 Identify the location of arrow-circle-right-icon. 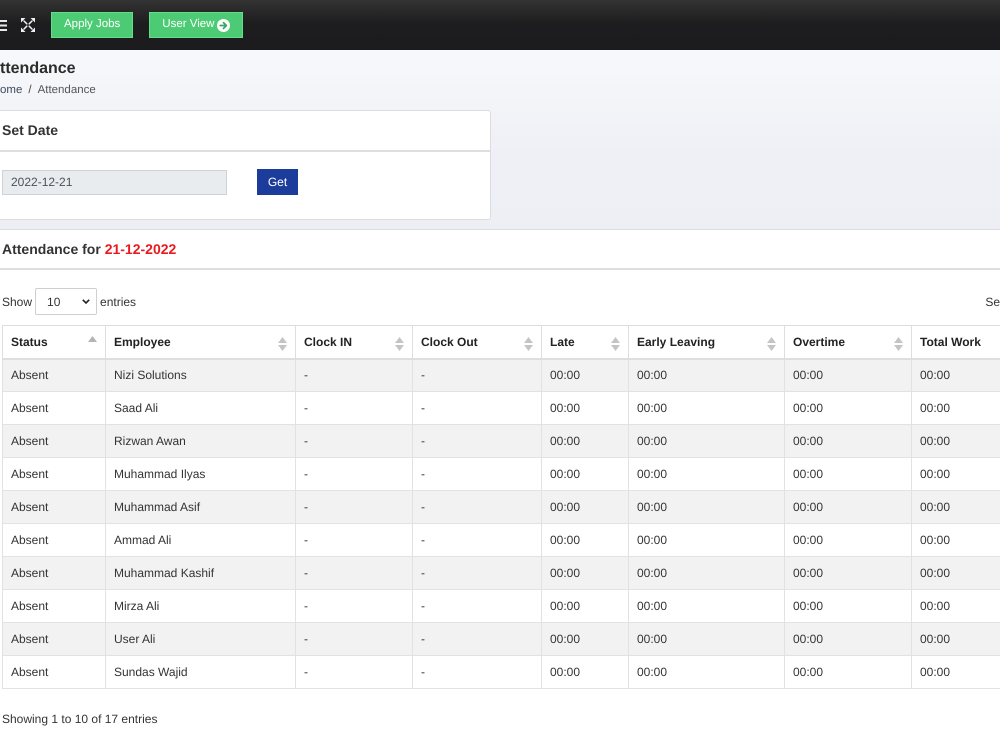
(223, 25).